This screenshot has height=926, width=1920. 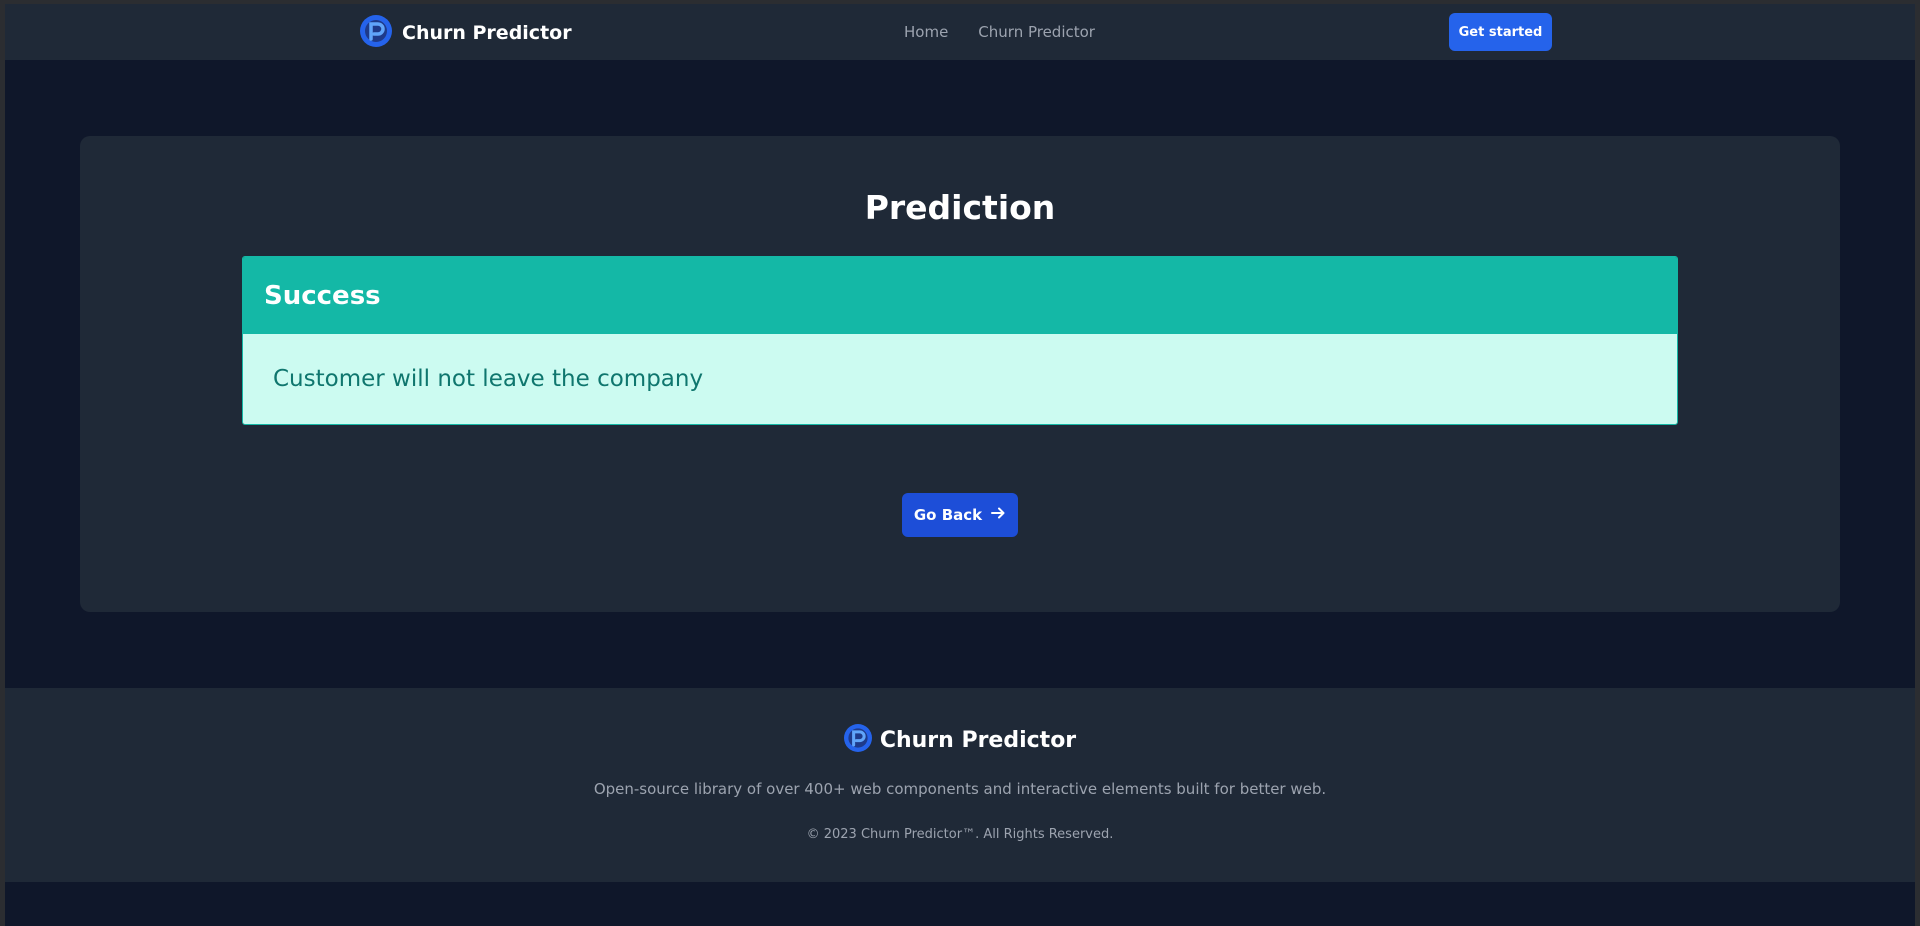 I want to click on get-started-button: Get started, so click(x=1500, y=32).